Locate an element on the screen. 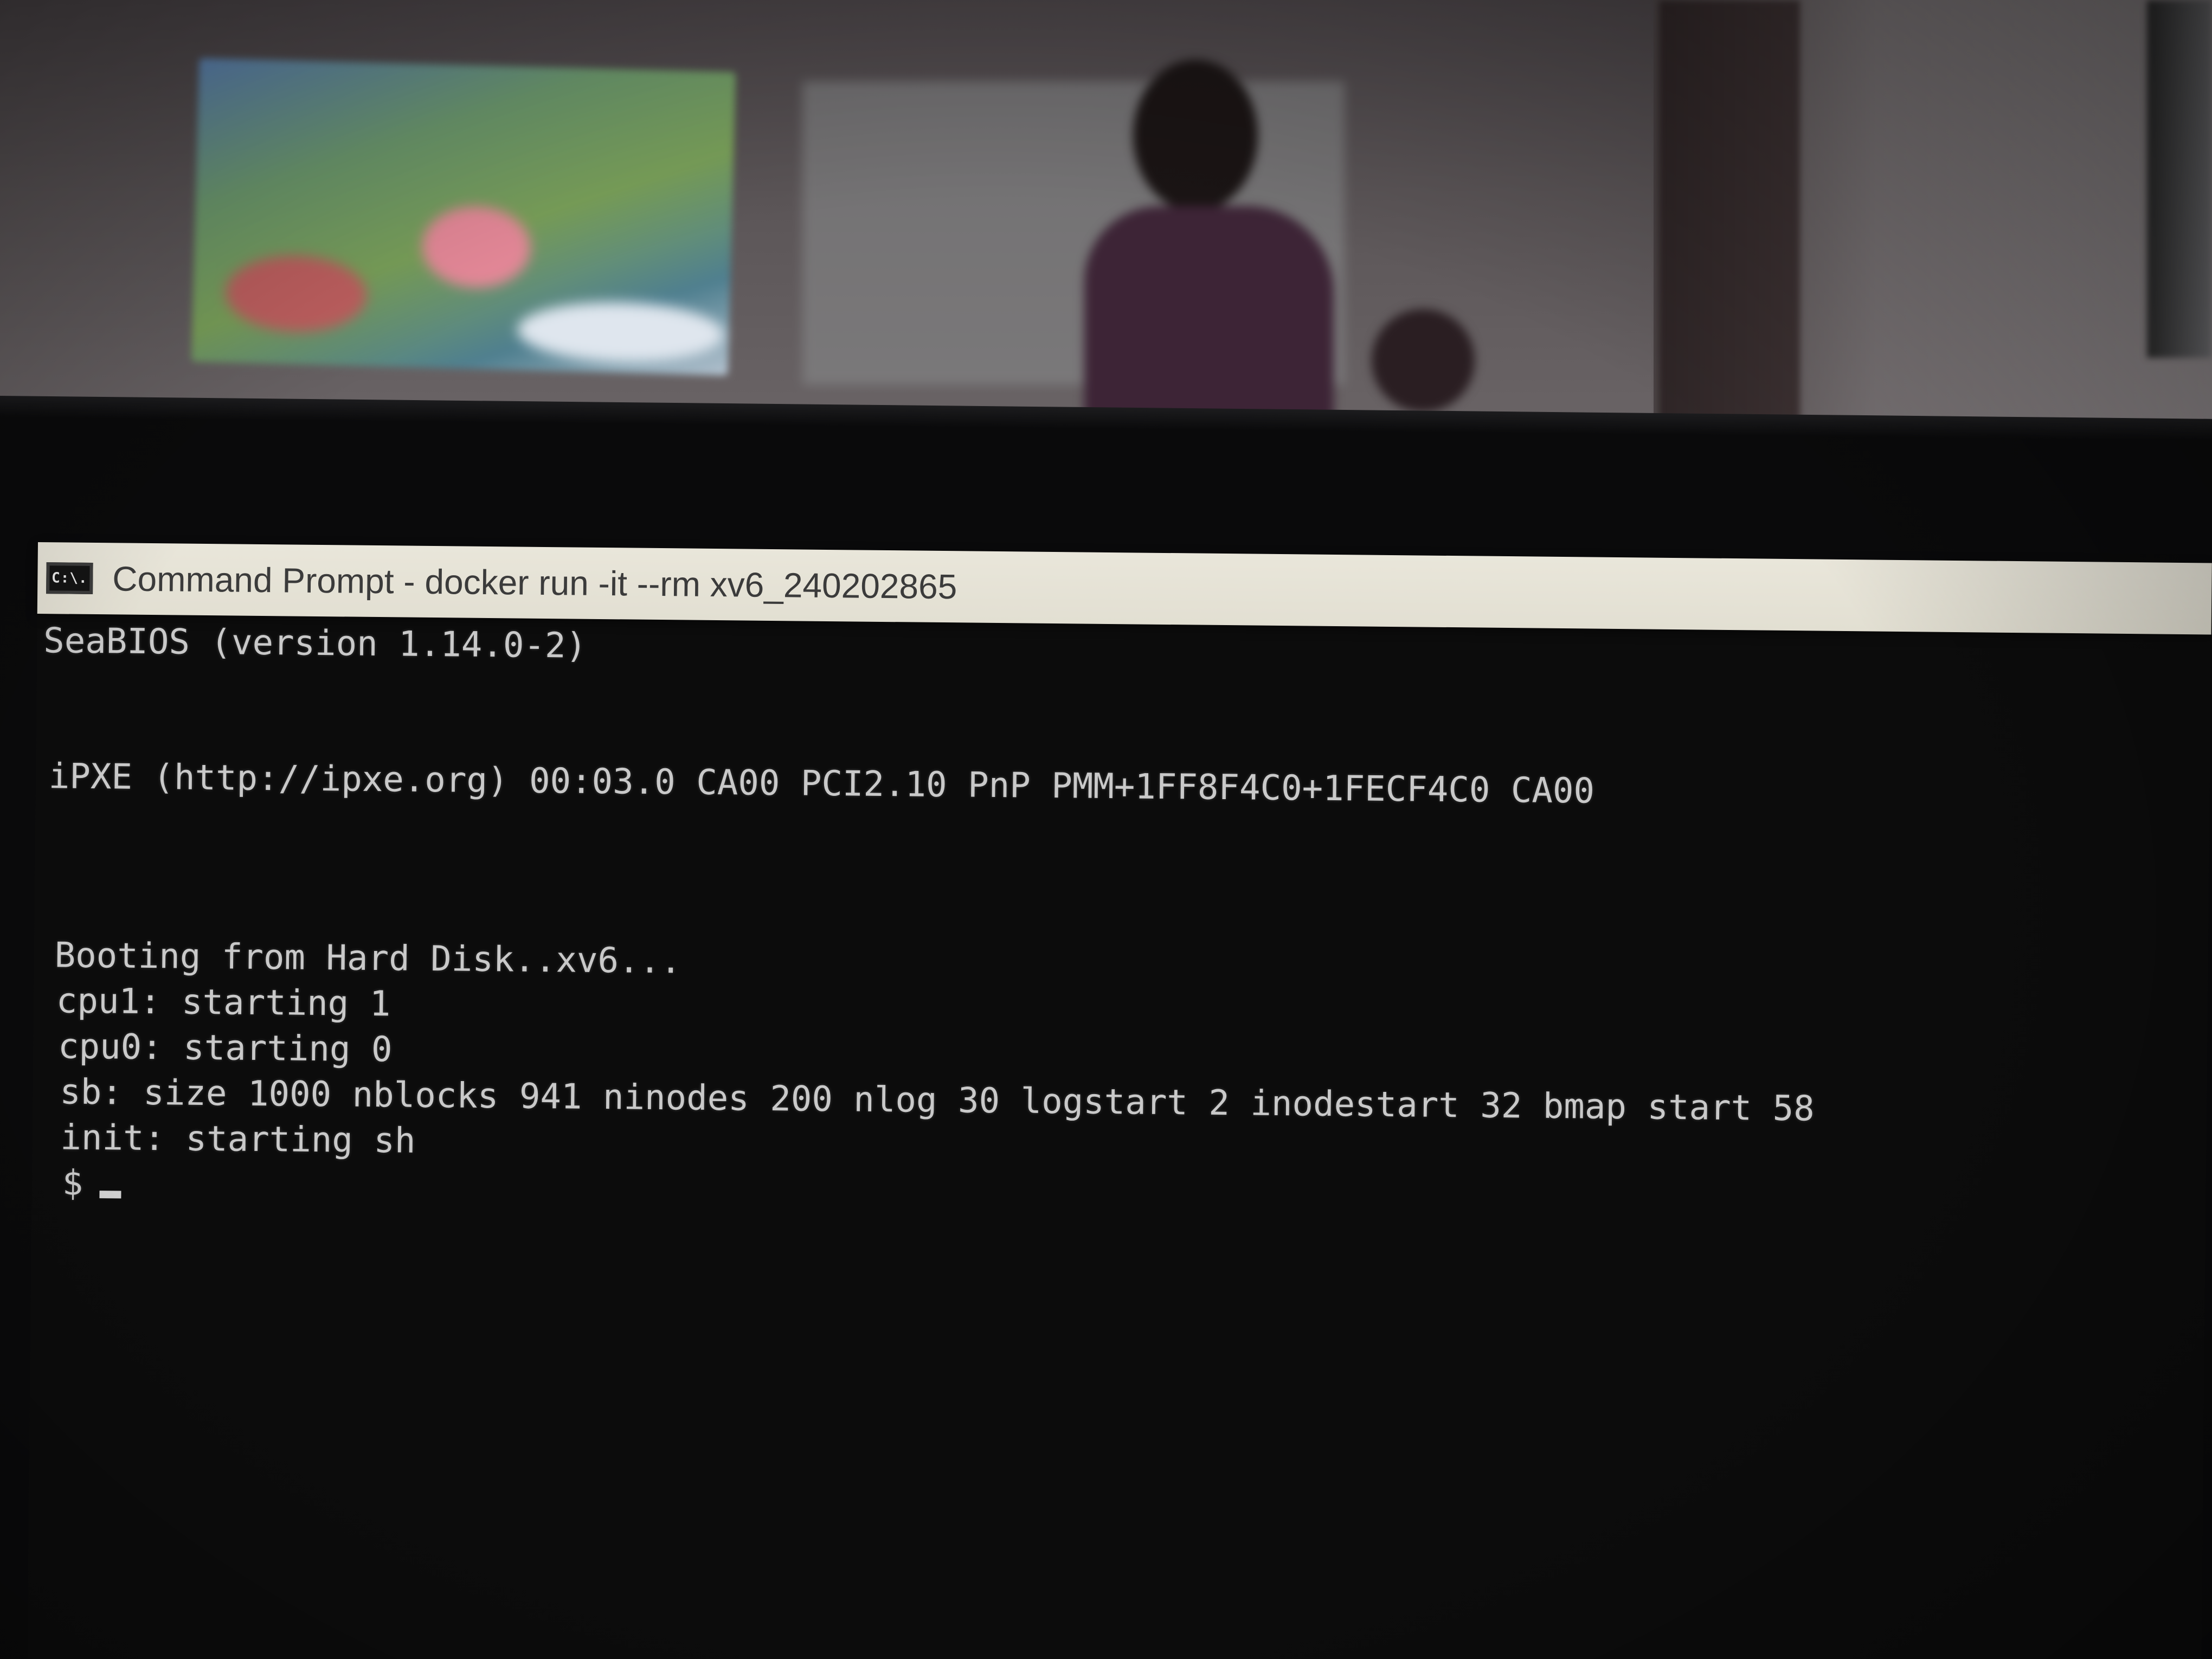 The image size is (2212, 1659). command-prompt-icon: C:\. is located at coordinates (69, 578).